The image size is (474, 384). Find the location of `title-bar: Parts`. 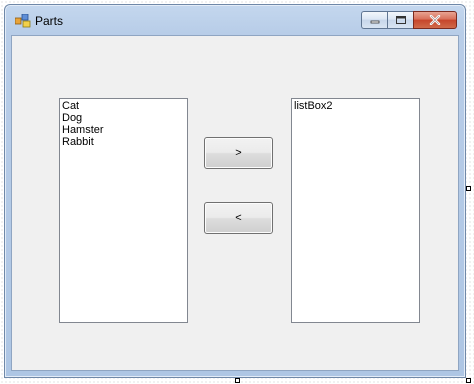

title-bar: Parts is located at coordinates (235, 20).